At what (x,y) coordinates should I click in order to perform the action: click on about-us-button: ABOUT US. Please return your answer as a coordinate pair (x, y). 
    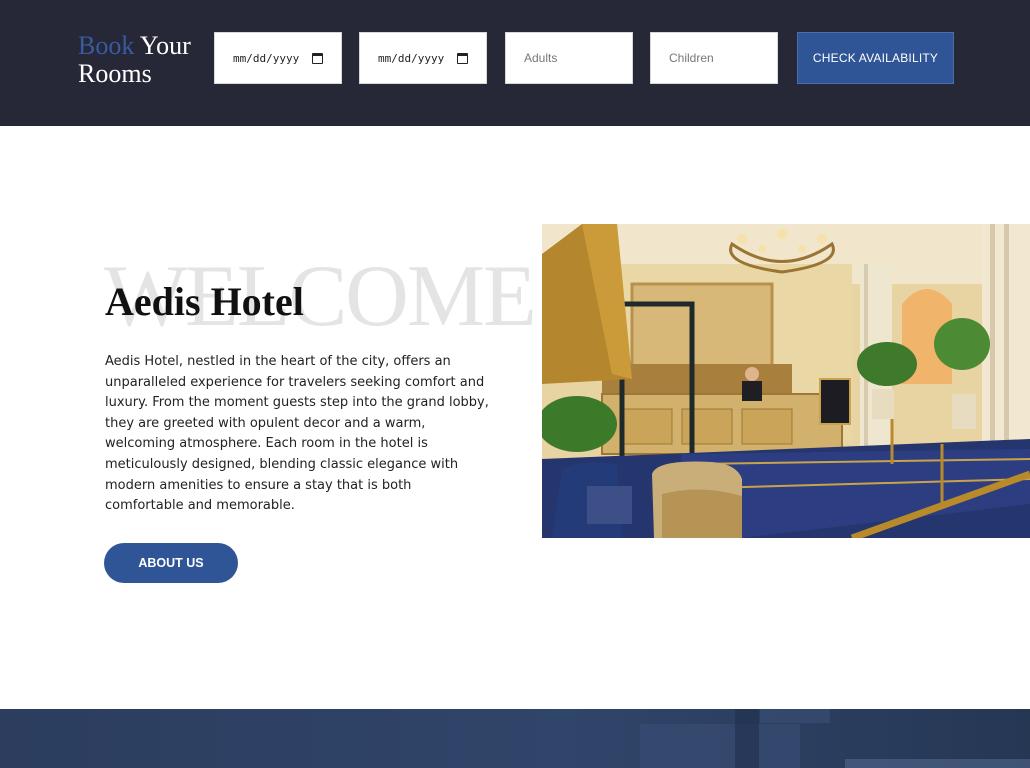
    Looking at the image, I should click on (171, 563).